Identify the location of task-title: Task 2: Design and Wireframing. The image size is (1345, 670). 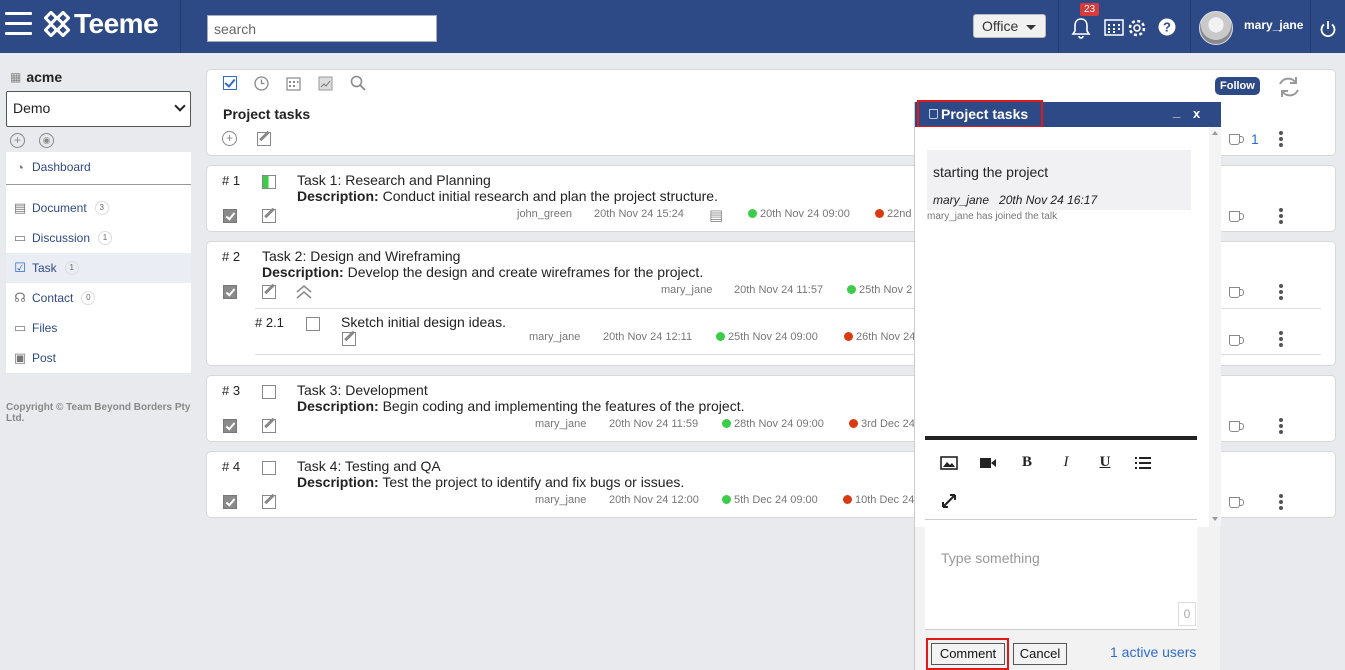
(361, 256).